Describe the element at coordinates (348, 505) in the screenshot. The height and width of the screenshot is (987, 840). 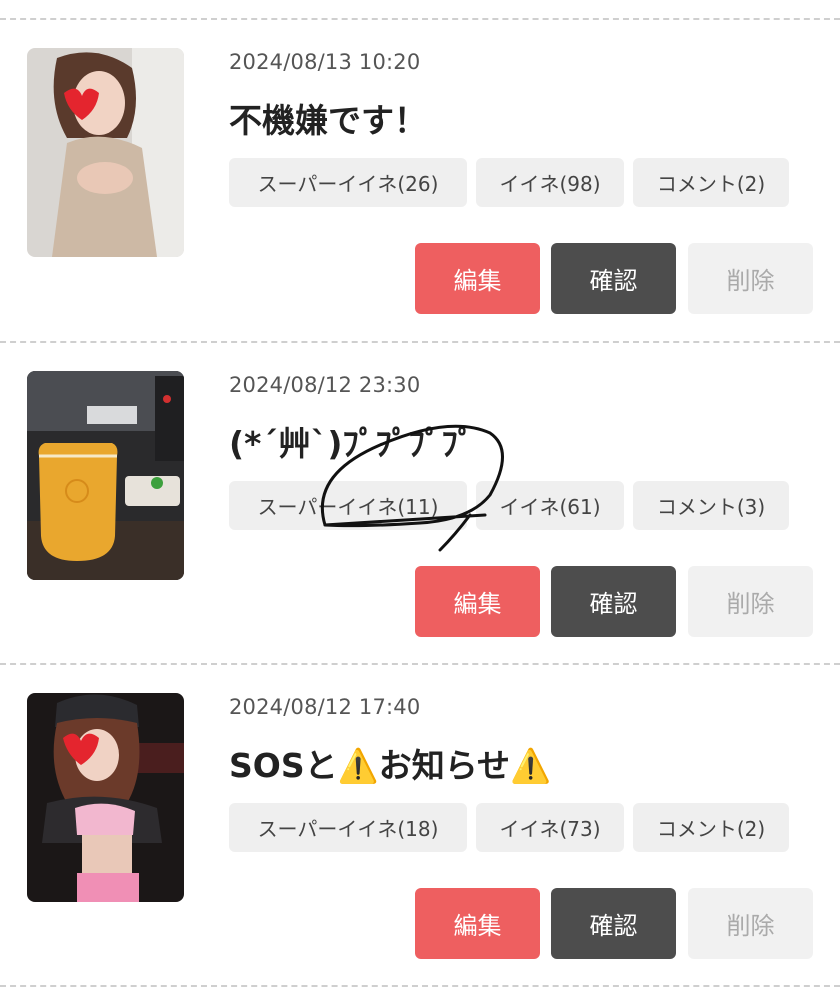
I see `super-like-count: スーパーイイネ(11)` at that location.